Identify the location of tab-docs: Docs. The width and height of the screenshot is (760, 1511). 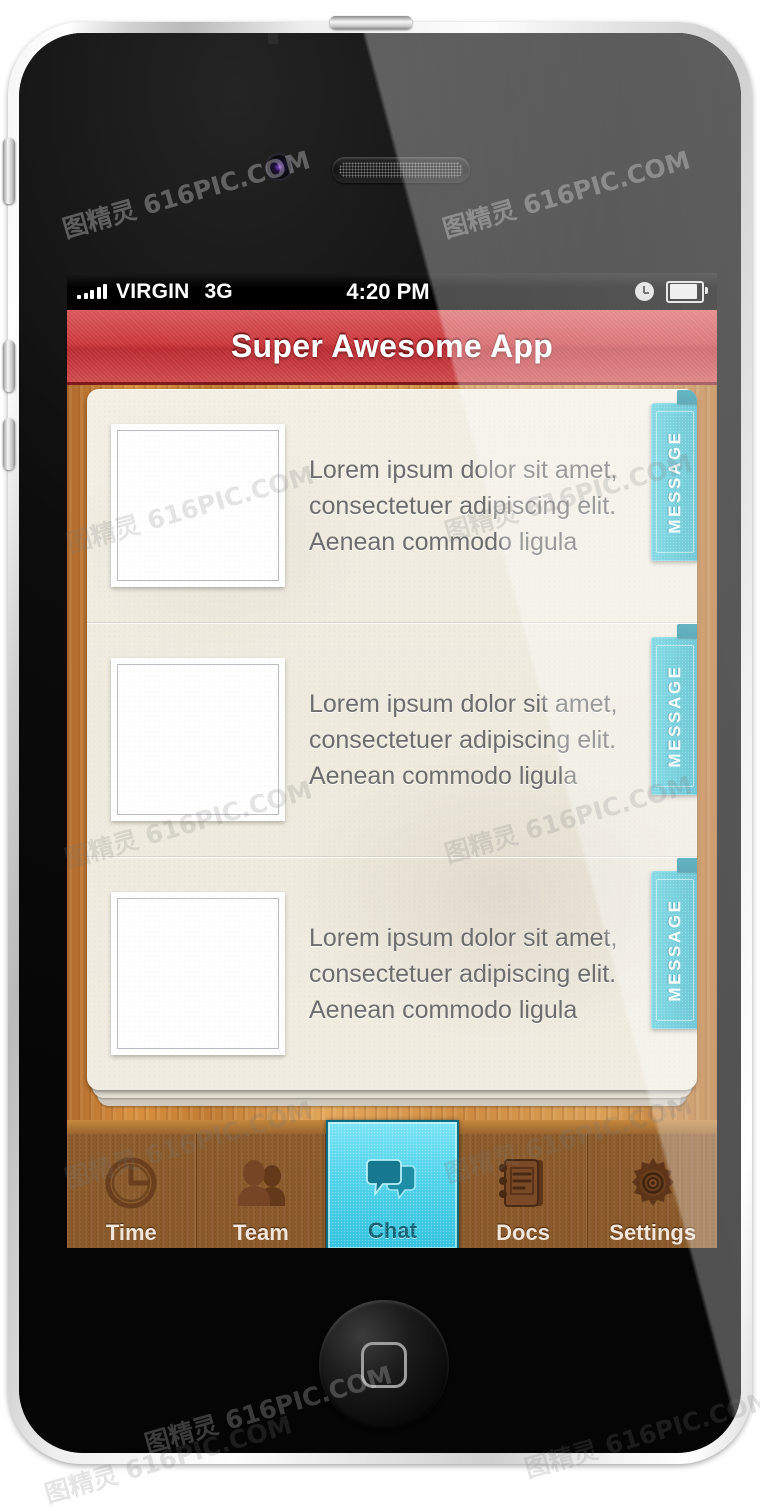
(523, 1191).